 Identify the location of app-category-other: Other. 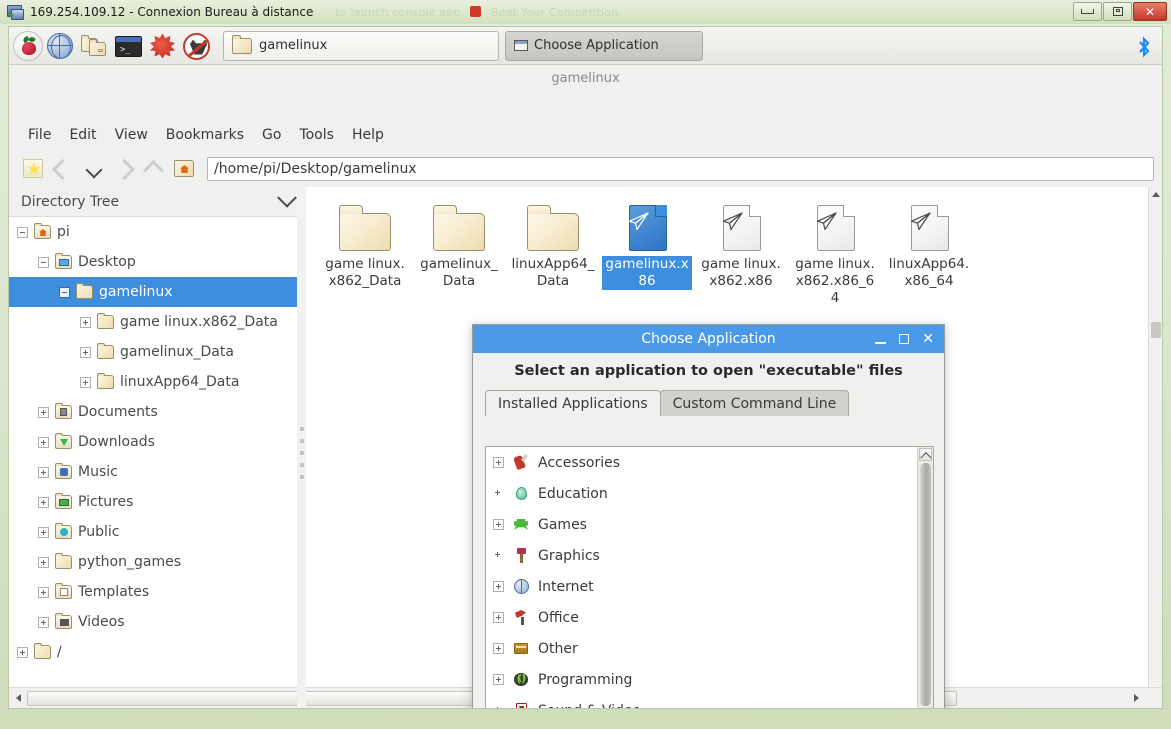
(709, 648).